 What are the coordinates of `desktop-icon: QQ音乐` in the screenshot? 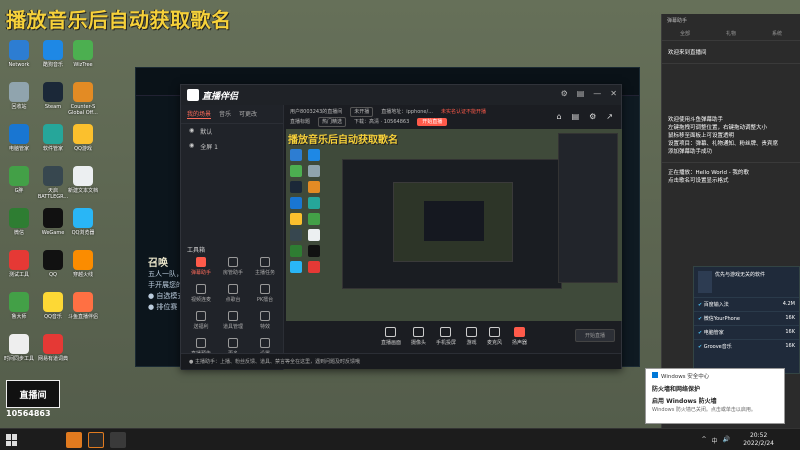 It's located at (53, 306).